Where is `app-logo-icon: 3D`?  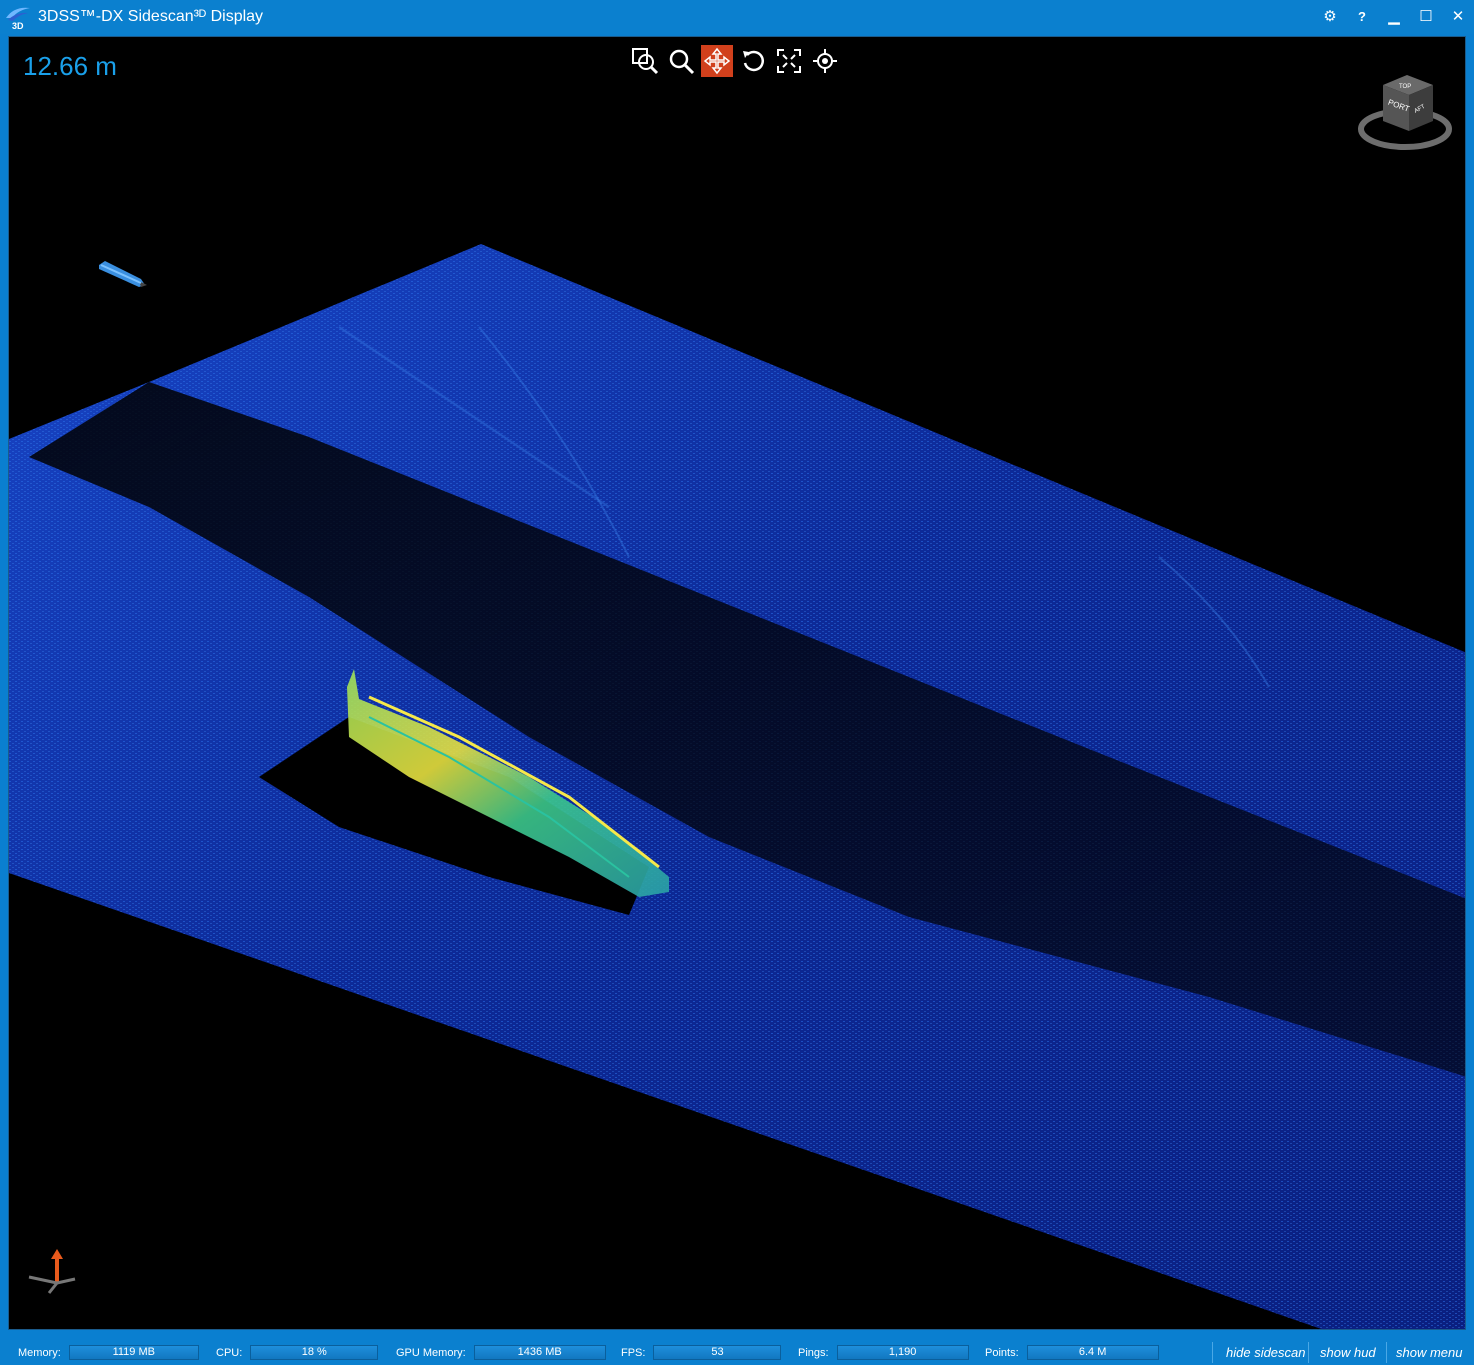
app-logo-icon: 3D is located at coordinates (18, 18).